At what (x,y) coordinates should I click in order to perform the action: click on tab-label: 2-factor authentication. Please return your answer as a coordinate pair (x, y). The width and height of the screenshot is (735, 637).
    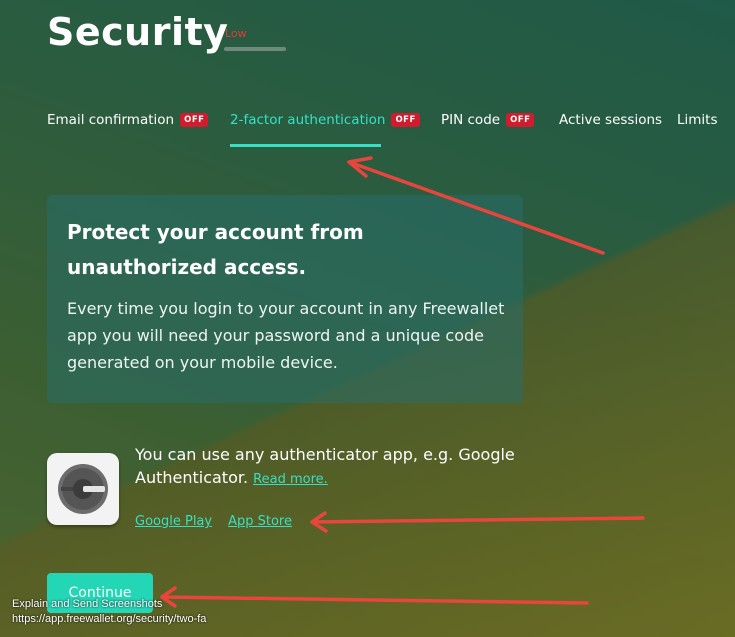
    Looking at the image, I should click on (308, 120).